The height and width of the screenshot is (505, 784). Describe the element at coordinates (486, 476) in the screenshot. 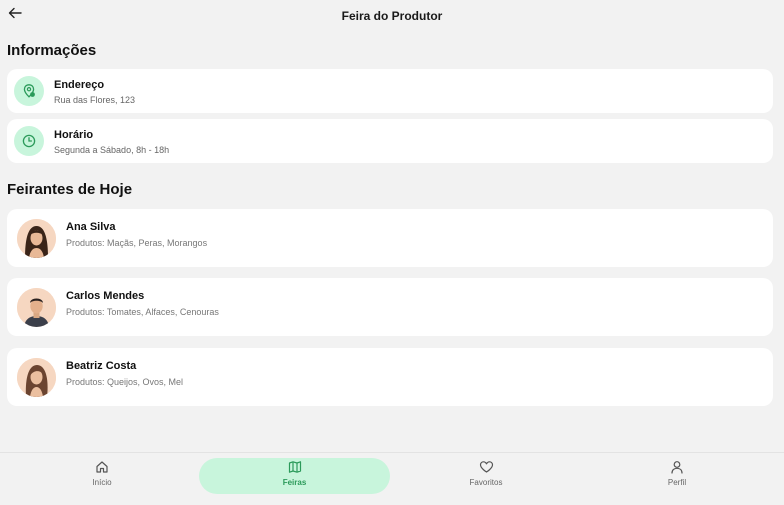

I see `nav-item-favoritos: Favoritos` at that location.